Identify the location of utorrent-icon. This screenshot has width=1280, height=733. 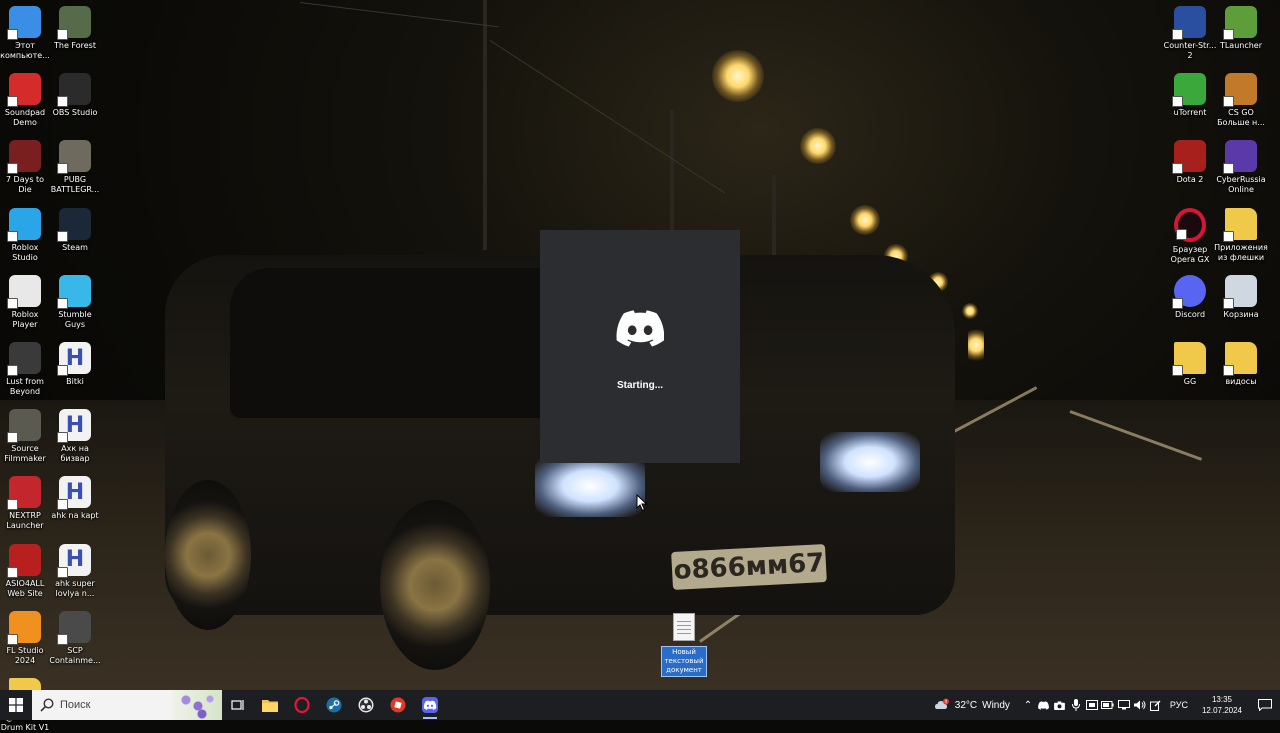
(1189, 90).